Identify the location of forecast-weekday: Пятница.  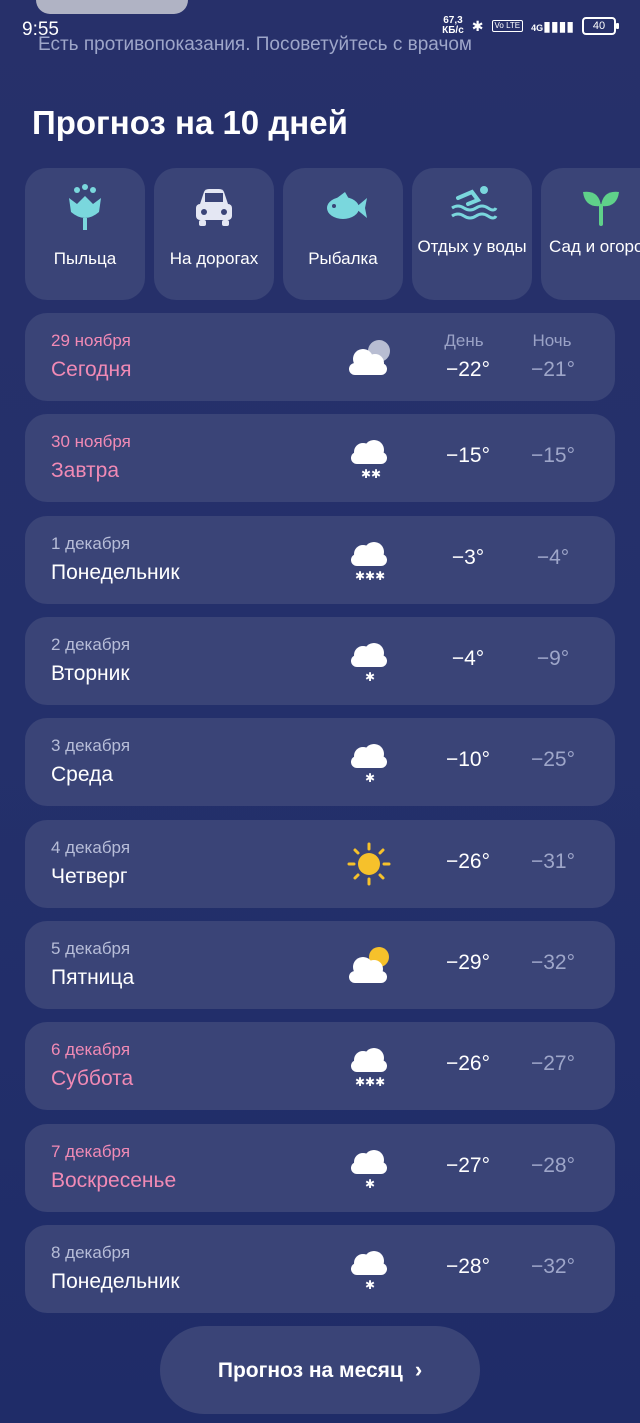
(93, 977).